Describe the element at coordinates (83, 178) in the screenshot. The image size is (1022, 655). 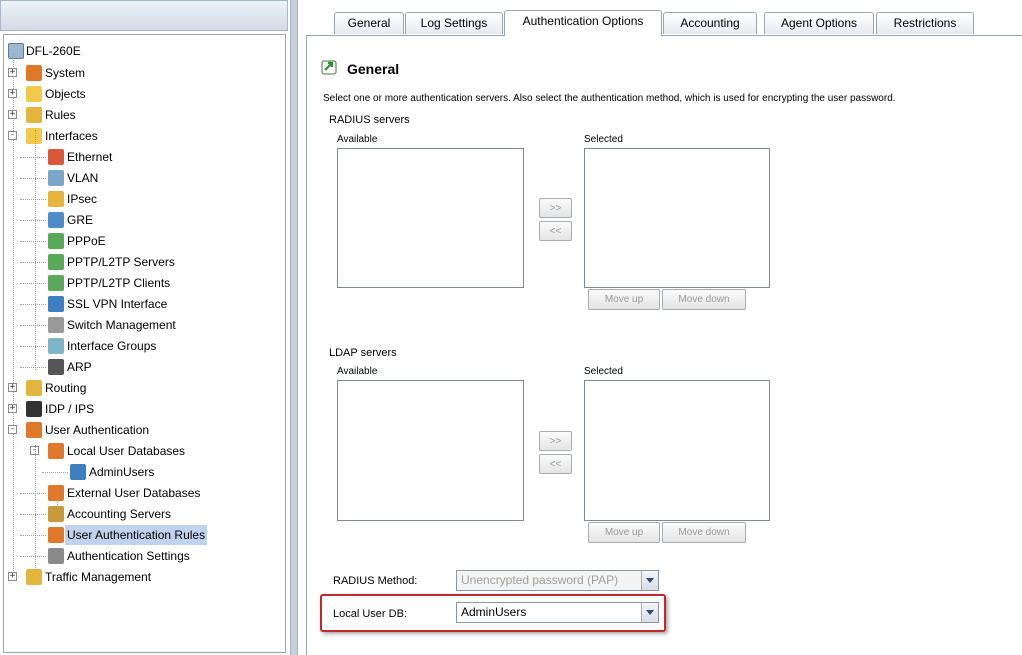
I see `tree-item-label: VLAN` at that location.